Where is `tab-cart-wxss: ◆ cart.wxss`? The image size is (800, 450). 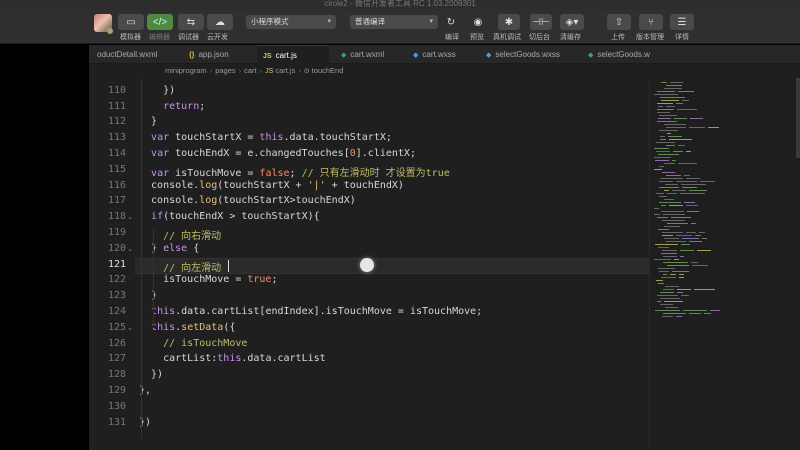 tab-cart-wxss: ◆ cart.wxss is located at coordinates (446, 54).